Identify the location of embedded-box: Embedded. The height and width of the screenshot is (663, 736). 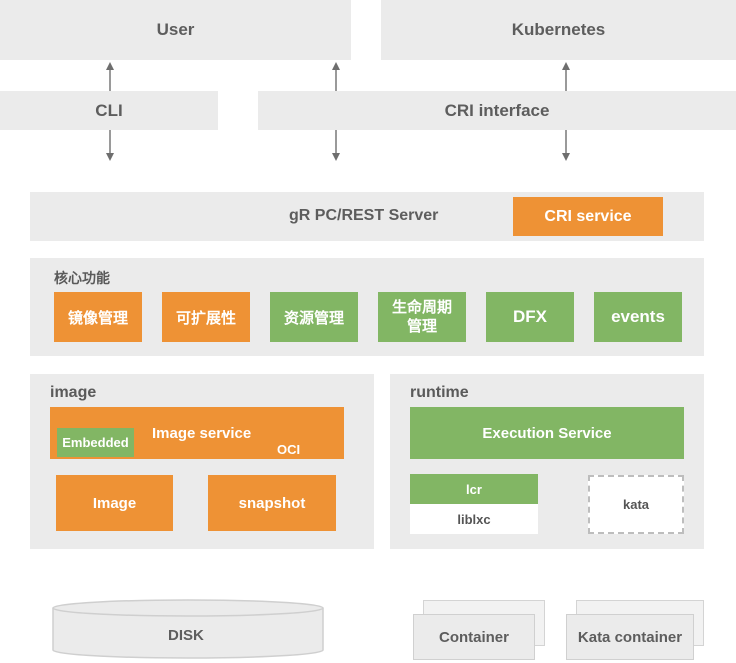
(95, 442).